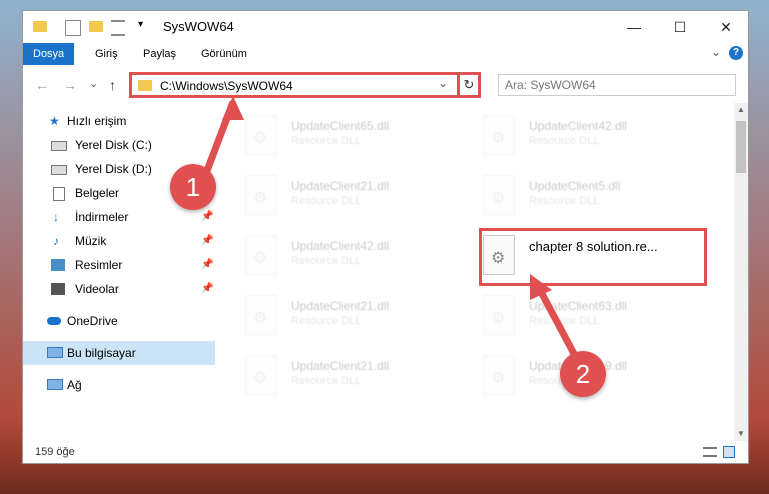 The image size is (769, 494). I want to click on step-badge-1: 1, so click(193, 187).